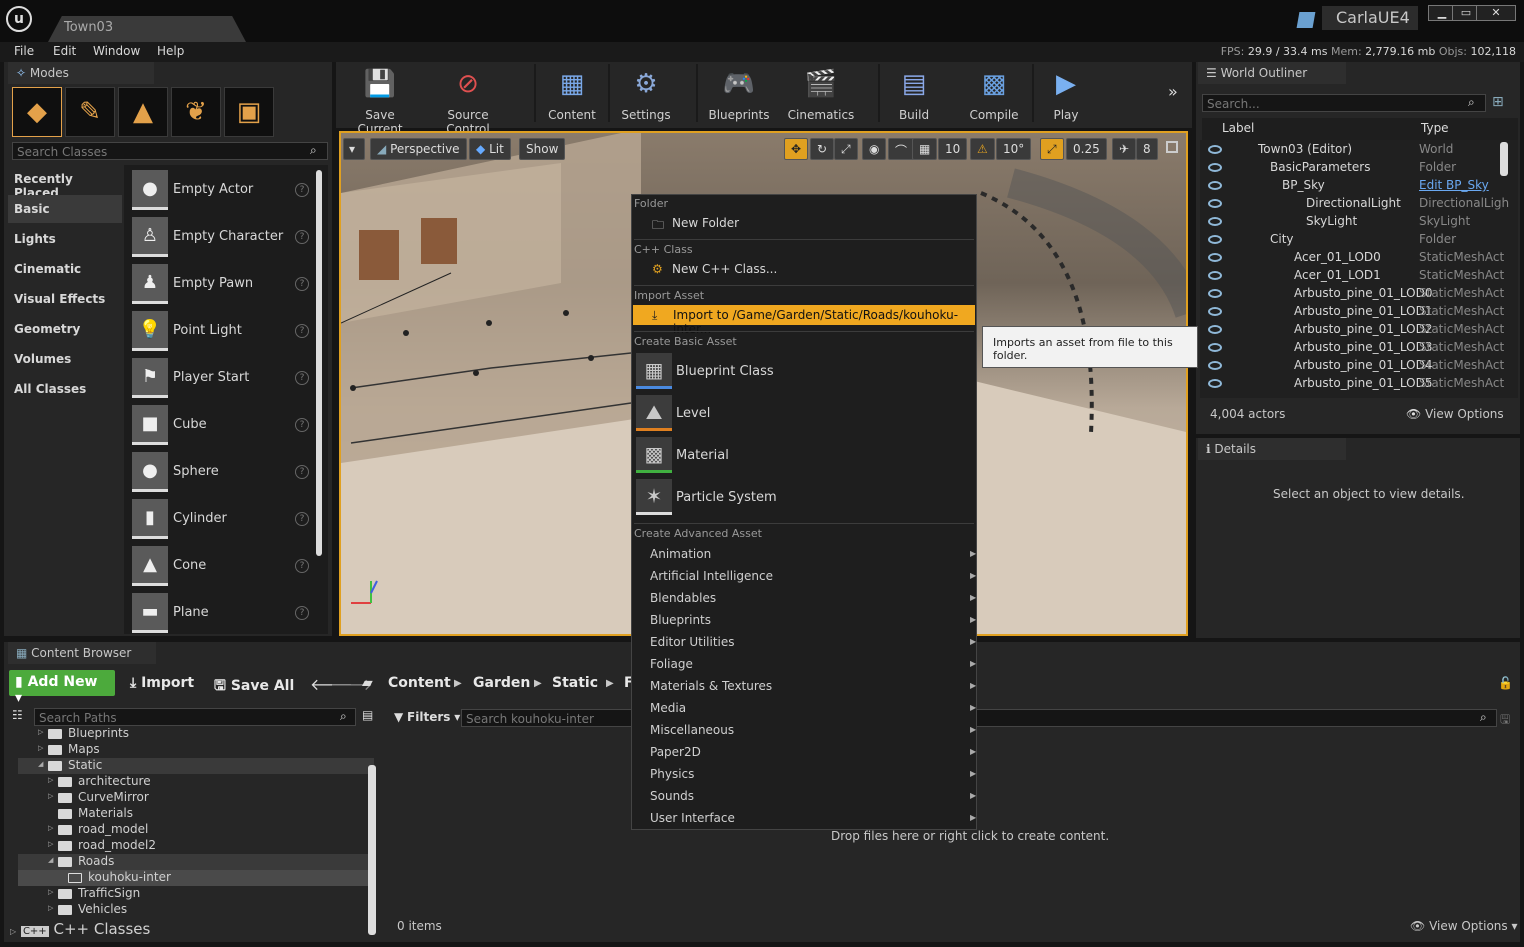 Image resolution: width=1524 pixels, height=947 pixels. Describe the element at coordinates (196, 782) in the screenshot. I see `folder-tree-item: ▷ architecture` at that location.